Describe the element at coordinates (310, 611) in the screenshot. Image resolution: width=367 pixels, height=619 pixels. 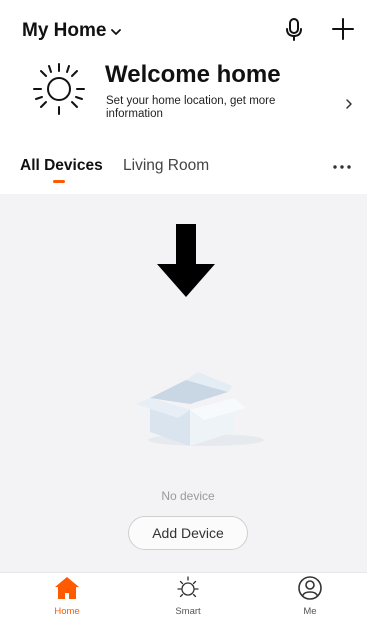
I see `nav-me-label: Me` at that location.